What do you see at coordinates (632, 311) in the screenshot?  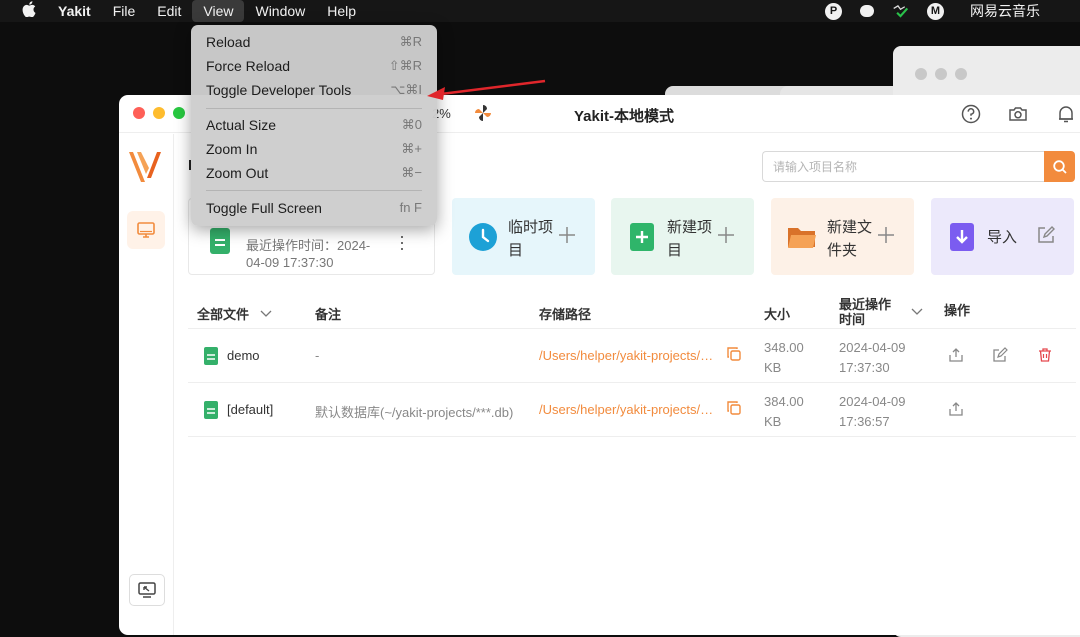 I see `table-header: 全部文件 备注 存储路径 大小 最近操作 时间 操作` at bounding box center [632, 311].